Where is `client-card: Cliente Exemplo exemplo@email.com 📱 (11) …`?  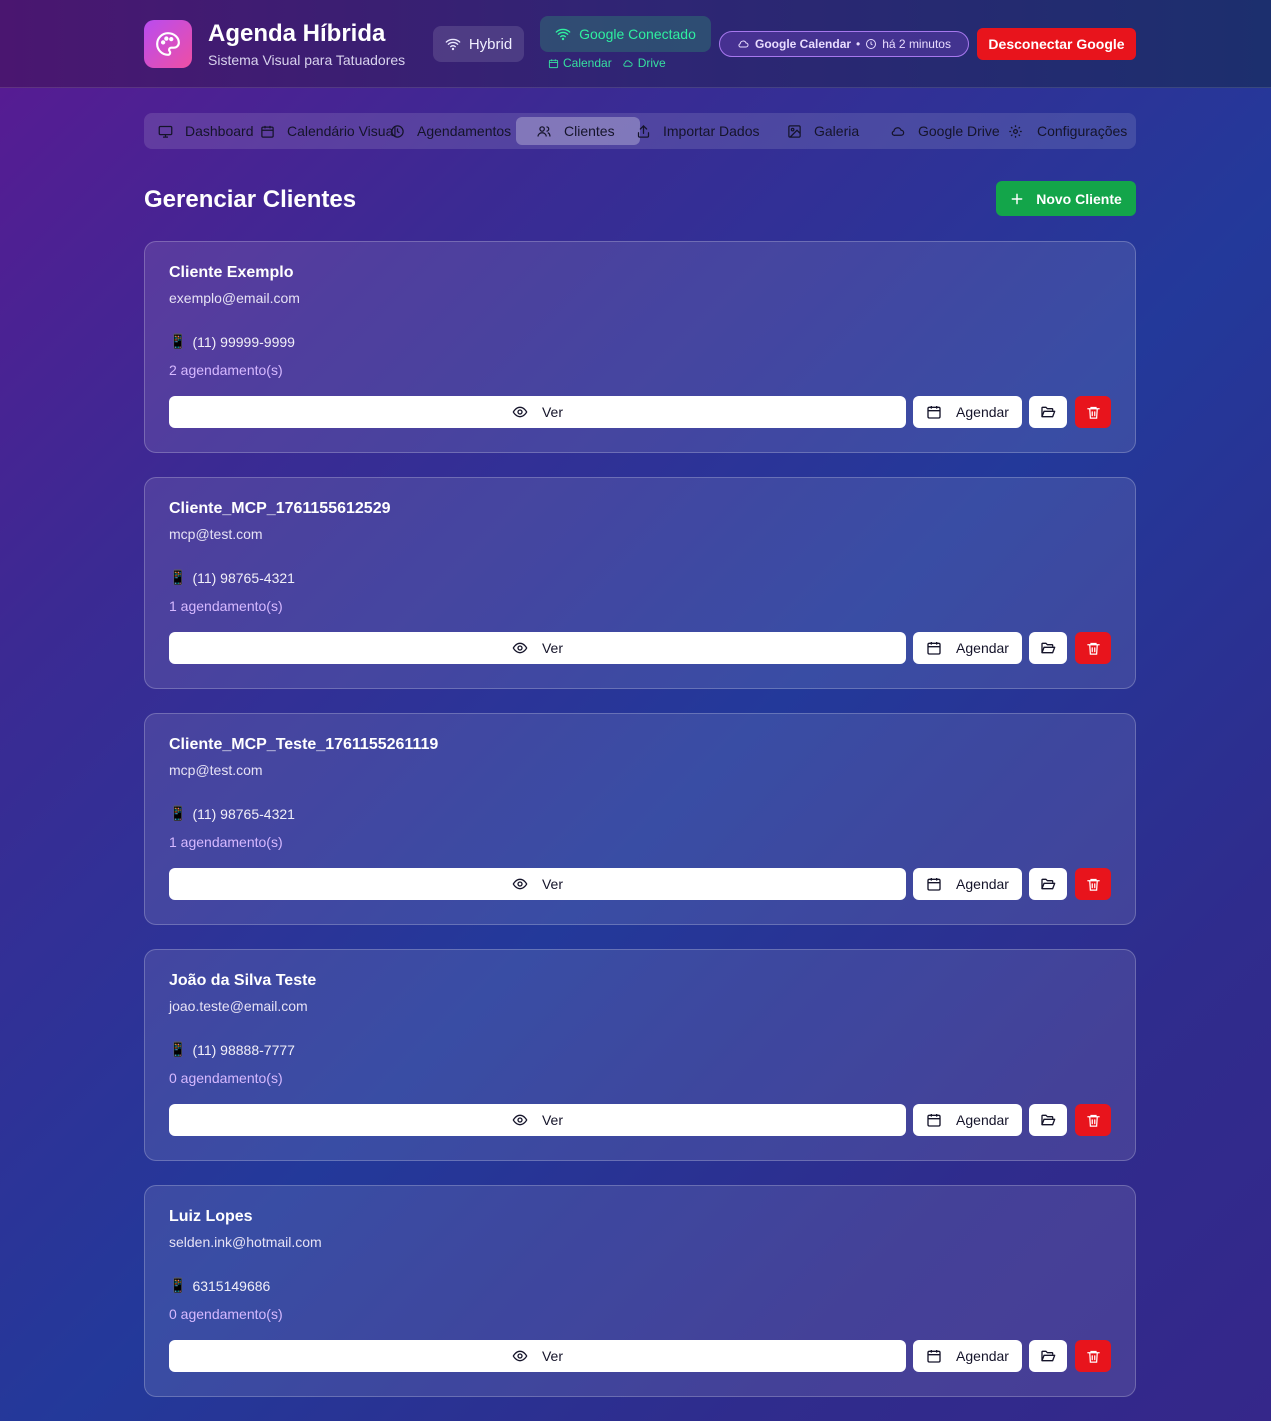
client-card: Cliente Exemplo exemplo@email.com 📱 (11) … is located at coordinates (640, 347).